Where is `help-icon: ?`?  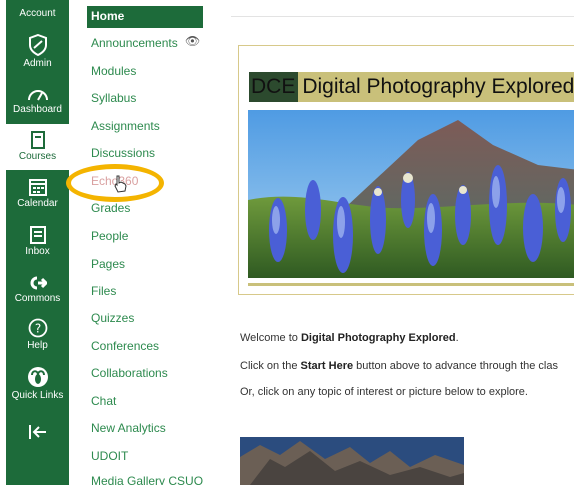 help-icon: ? is located at coordinates (37, 328).